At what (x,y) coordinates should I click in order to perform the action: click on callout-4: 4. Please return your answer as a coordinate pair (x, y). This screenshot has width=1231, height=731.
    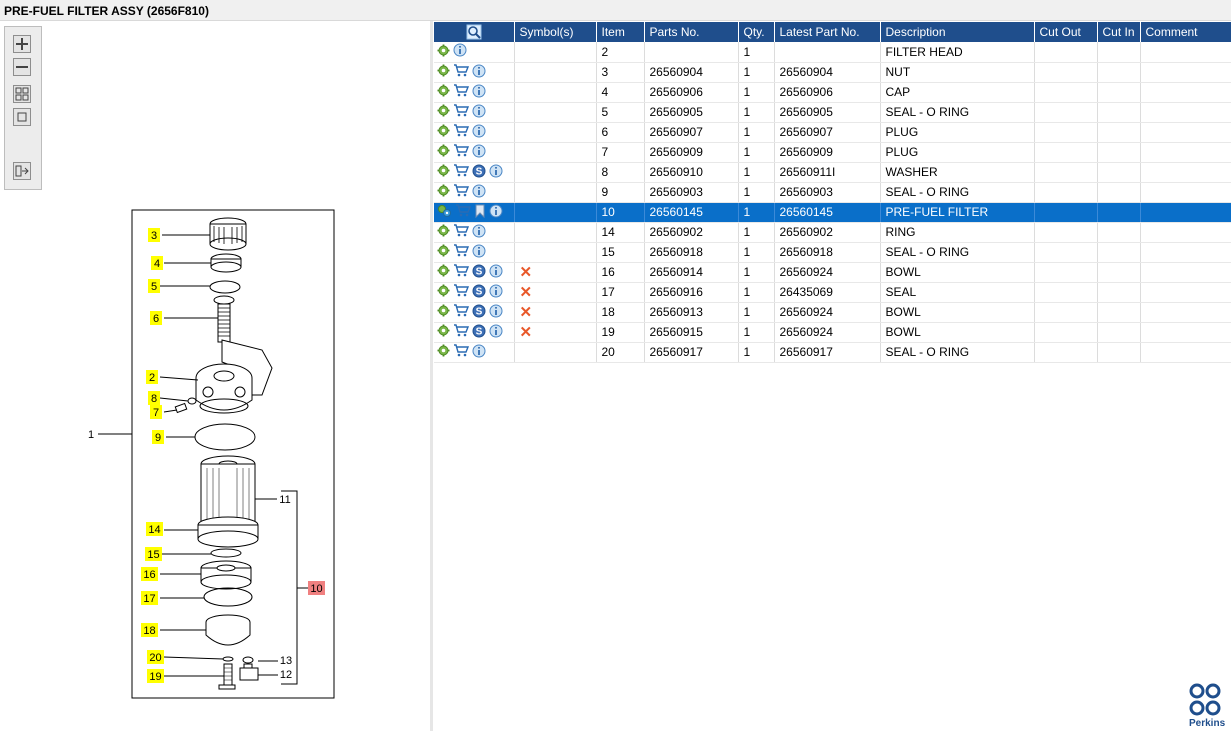
    Looking at the image, I should click on (157, 263).